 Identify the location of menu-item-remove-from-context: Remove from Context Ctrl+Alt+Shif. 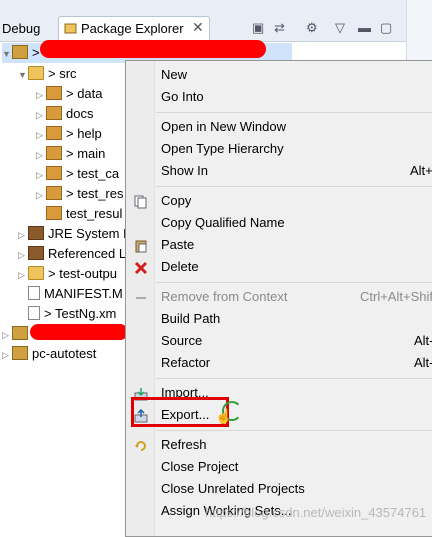
(279, 297).